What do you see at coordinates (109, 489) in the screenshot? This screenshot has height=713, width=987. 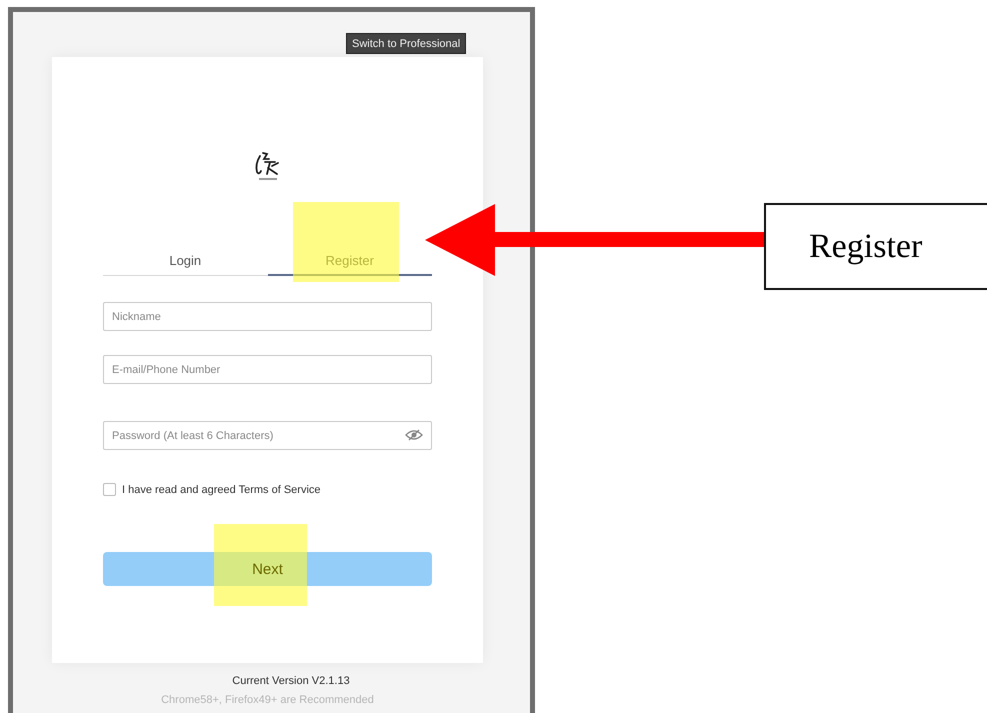 I see `checkbox` at bounding box center [109, 489].